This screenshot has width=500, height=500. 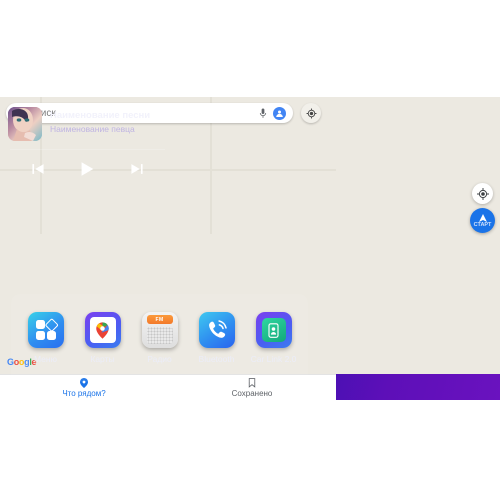 I want to click on account-avatar, so click(x=279, y=113).